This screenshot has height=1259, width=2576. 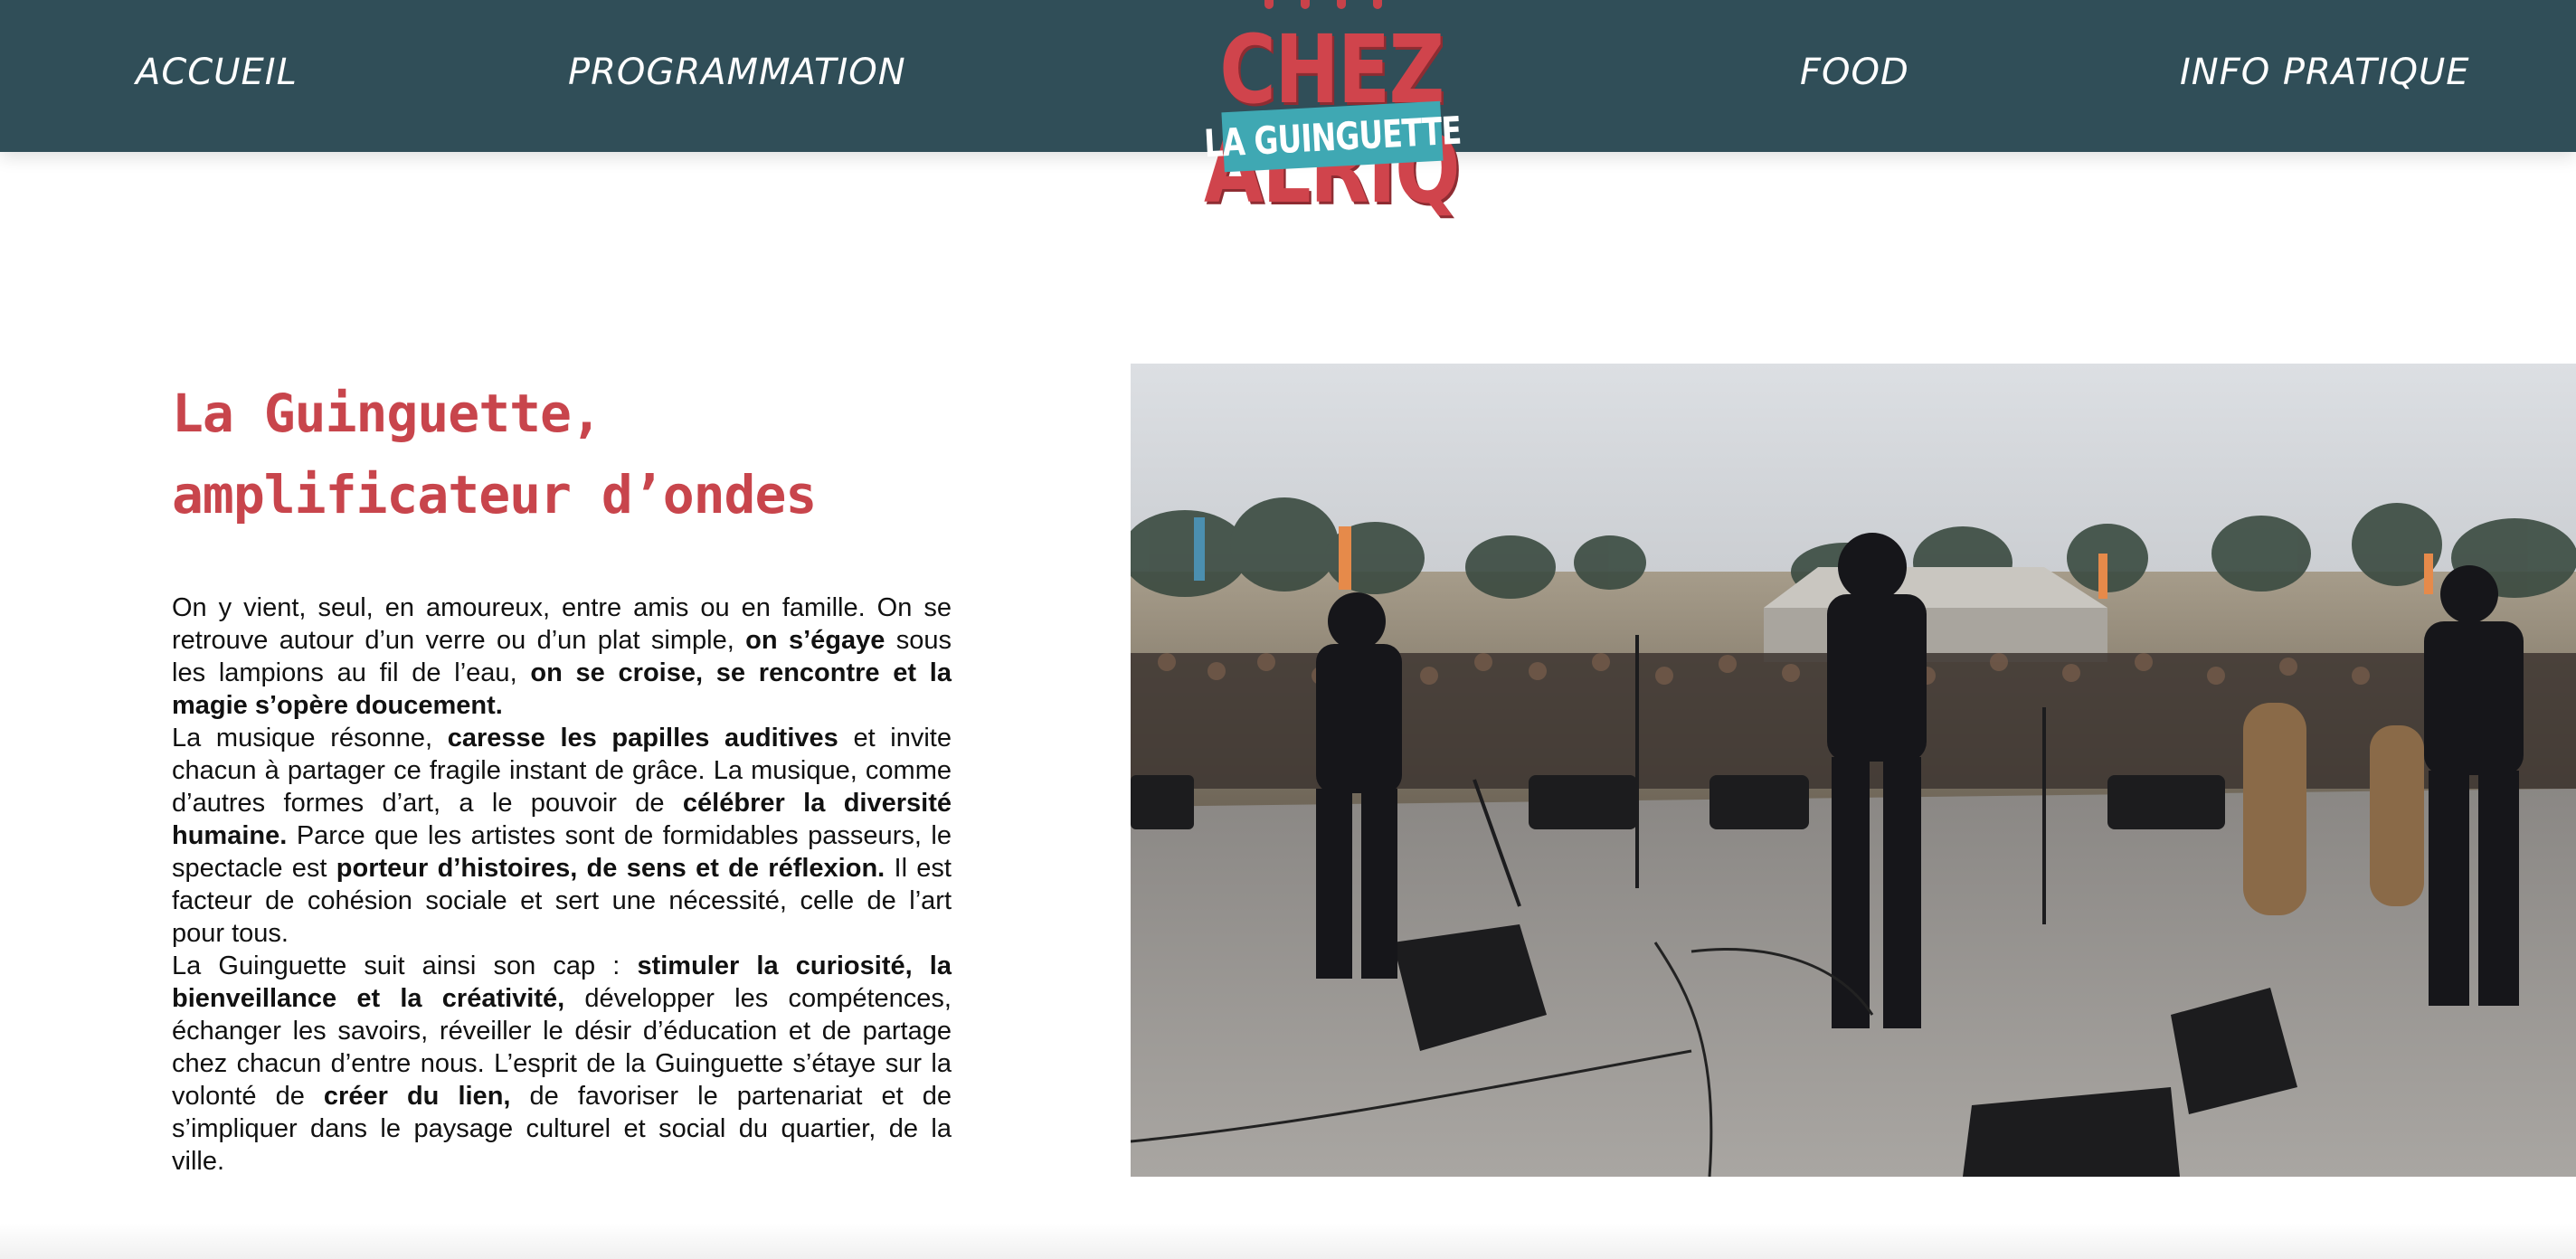 I want to click on section-title-line-2: amplificateur d’ondes, so click(x=495, y=495).